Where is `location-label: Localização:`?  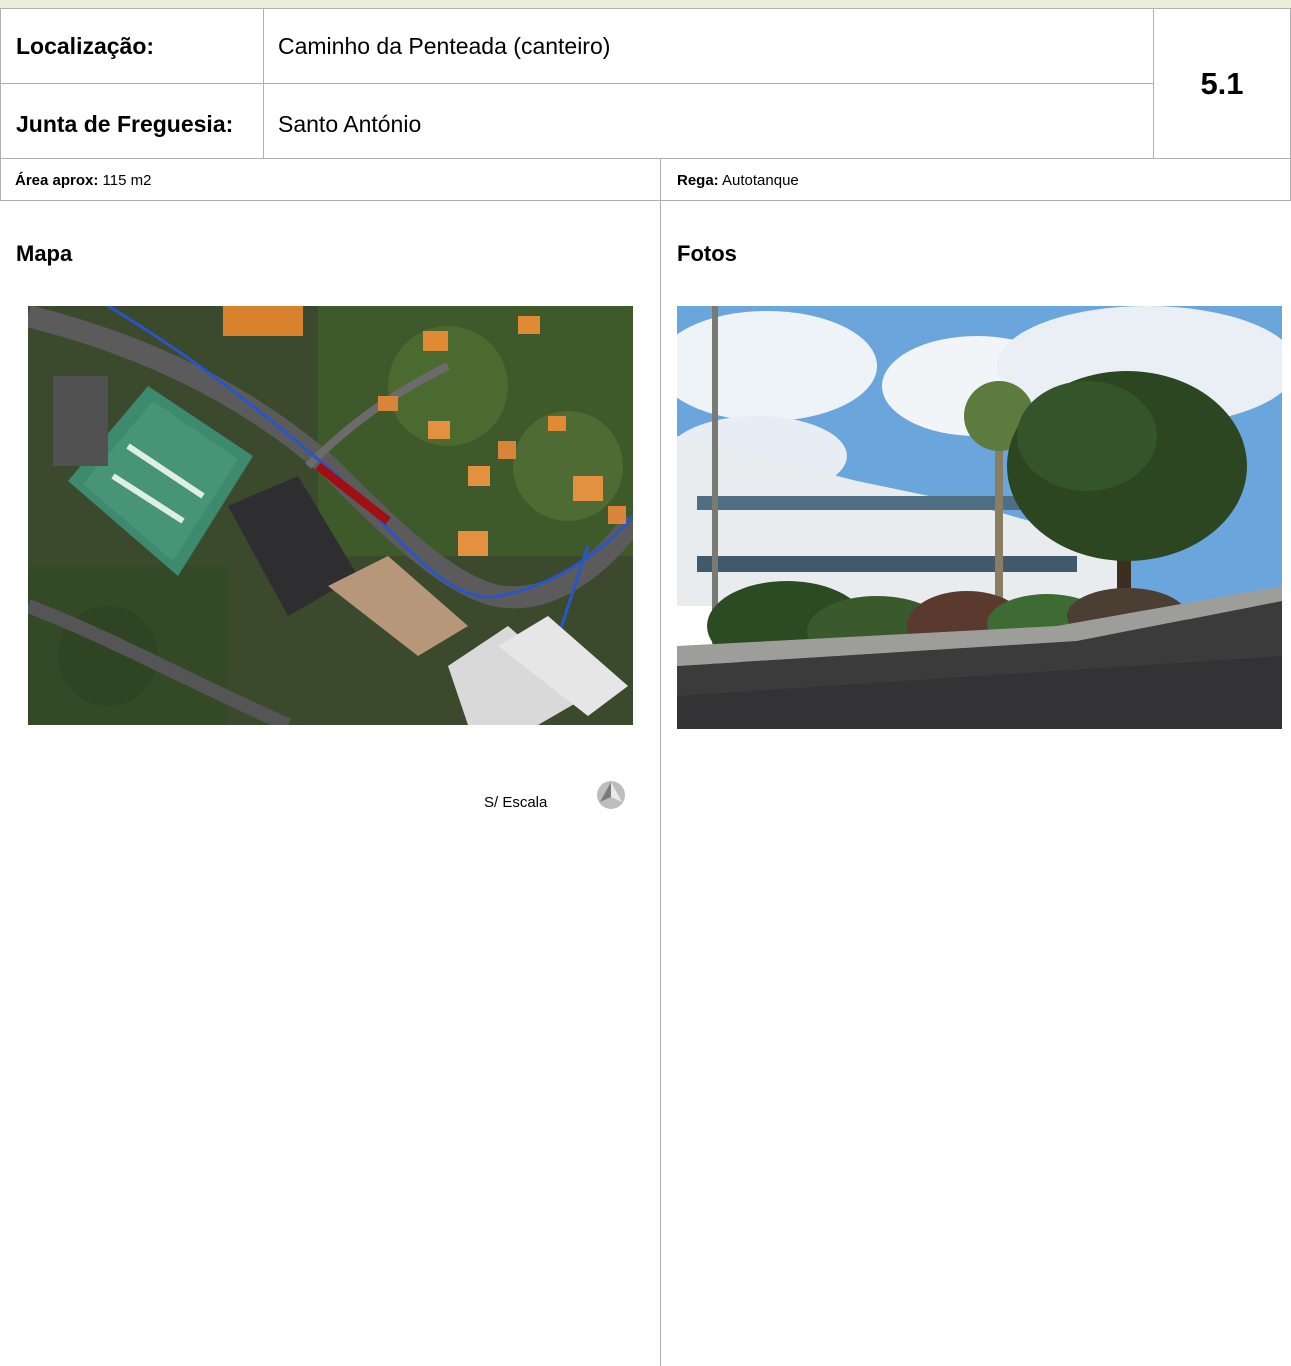
location-label: Localização: is located at coordinates (85, 46).